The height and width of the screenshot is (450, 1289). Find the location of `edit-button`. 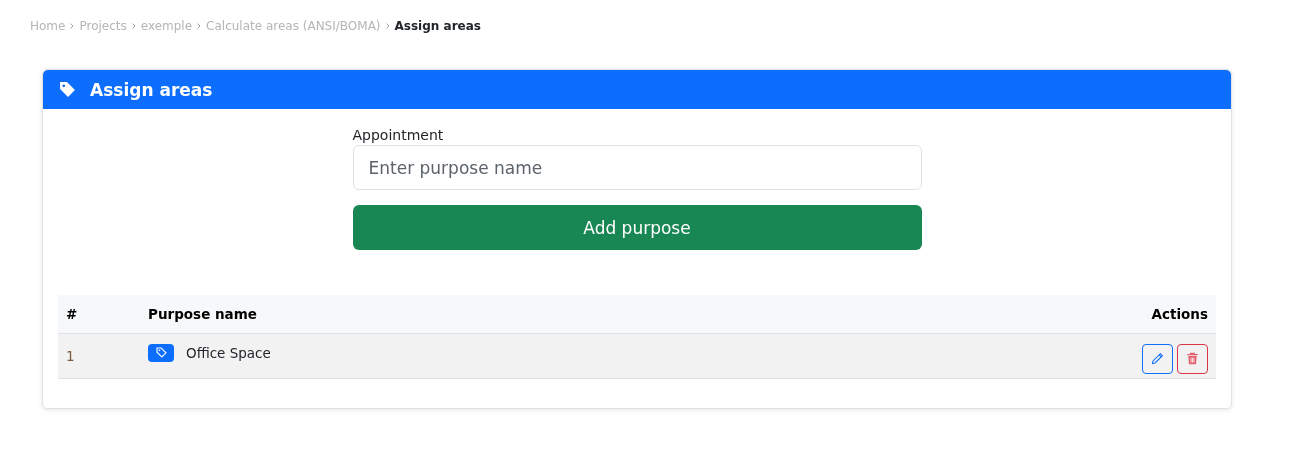

edit-button is located at coordinates (1157, 358).